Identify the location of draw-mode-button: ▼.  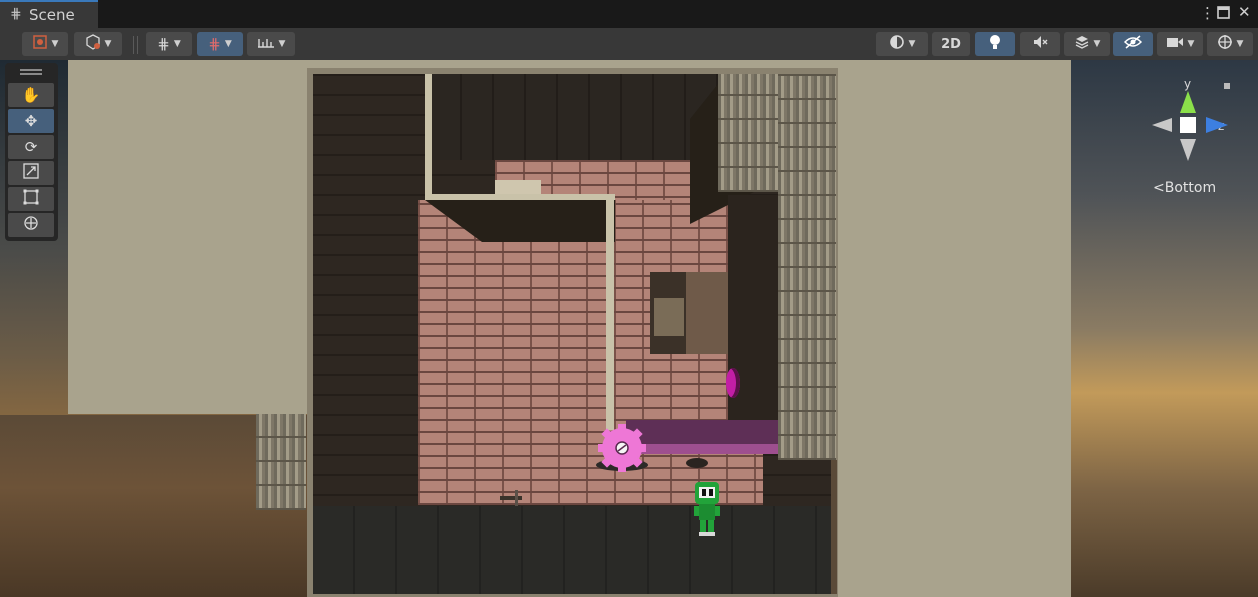
(902, 44).